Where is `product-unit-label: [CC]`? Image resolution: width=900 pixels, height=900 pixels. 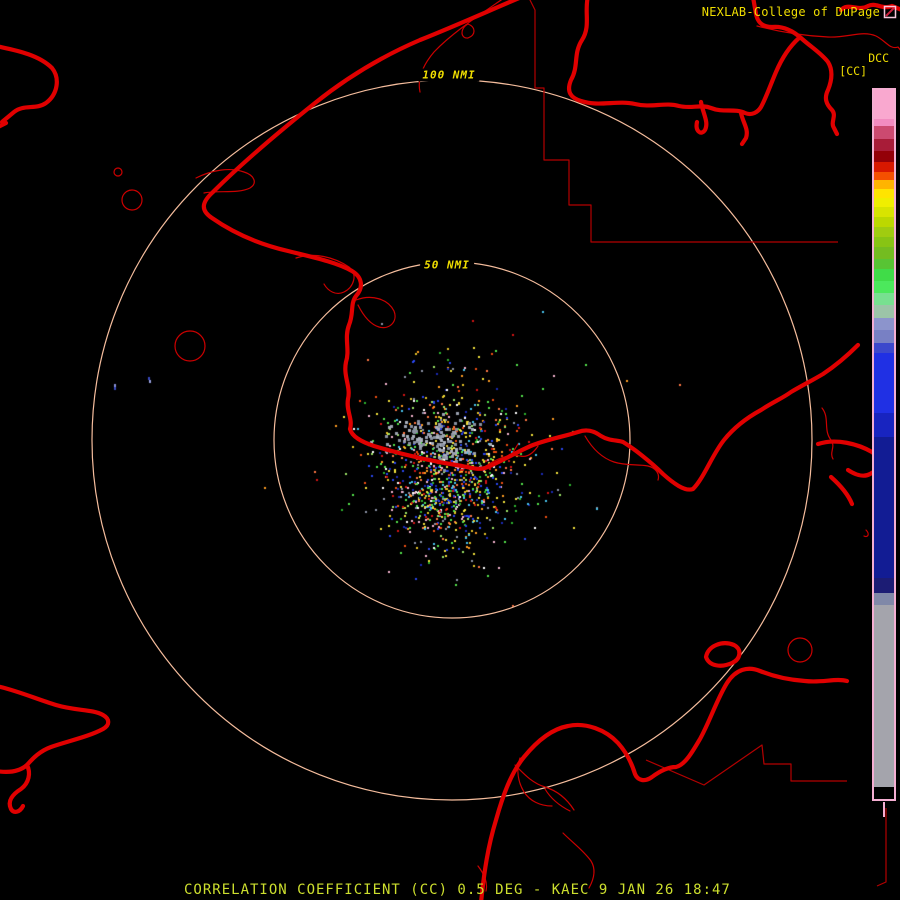
product-unit-label: [CC] is located at coordinates (853, 71).